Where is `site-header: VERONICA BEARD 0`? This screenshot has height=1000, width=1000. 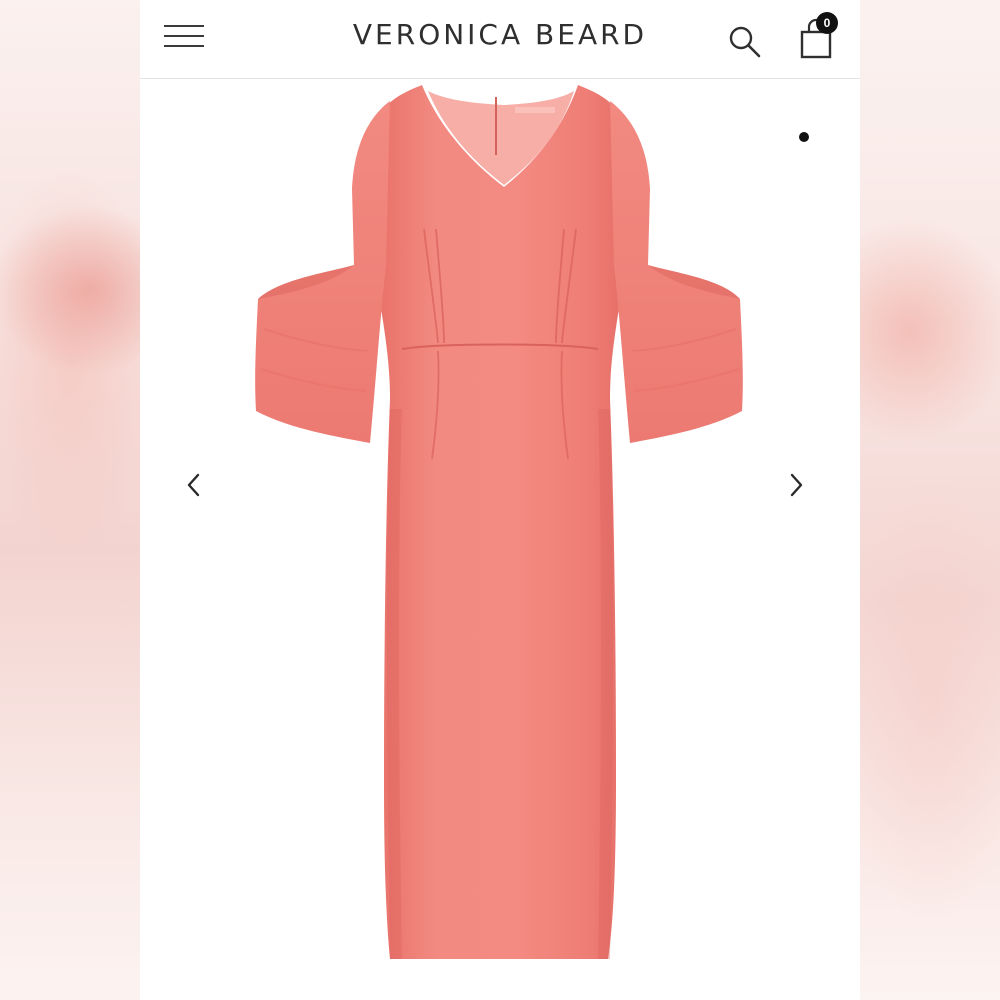 site-header: VERONICA BEARD 0 is located at coordinates (500, 39).